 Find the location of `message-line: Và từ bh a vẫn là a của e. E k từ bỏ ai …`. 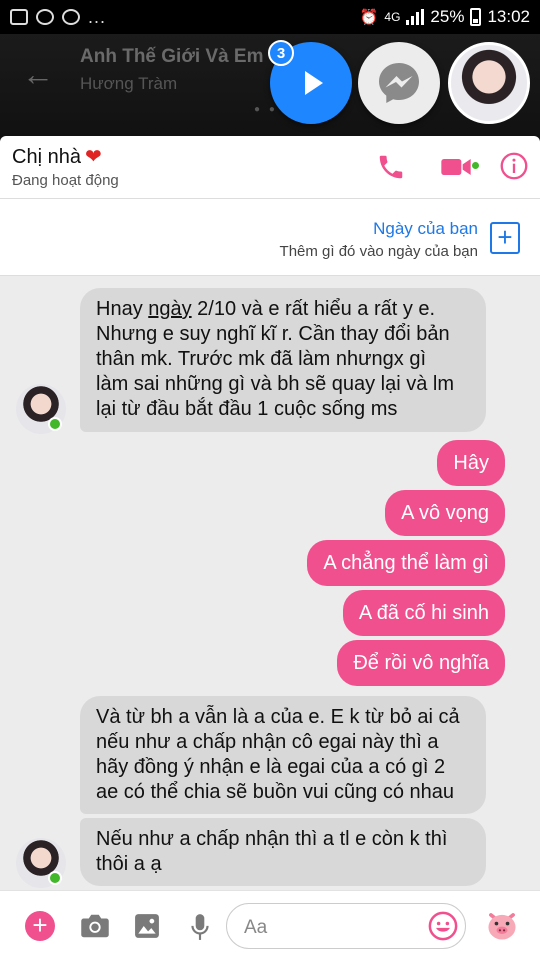

message-line: Và từ bh a vẫn là a của e. E k từ bỏ ai … is located at coordinates (278, 717).